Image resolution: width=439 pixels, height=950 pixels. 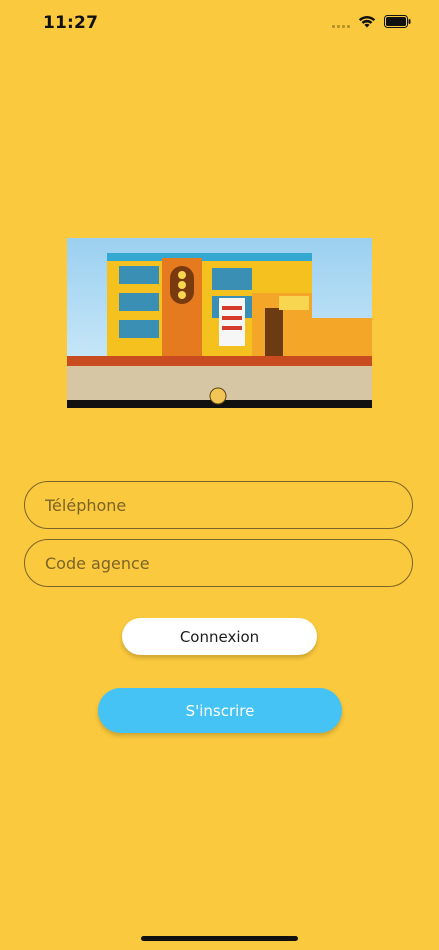 I want to click on register-button-label: S'inscrire, so click(x=220, y=710).